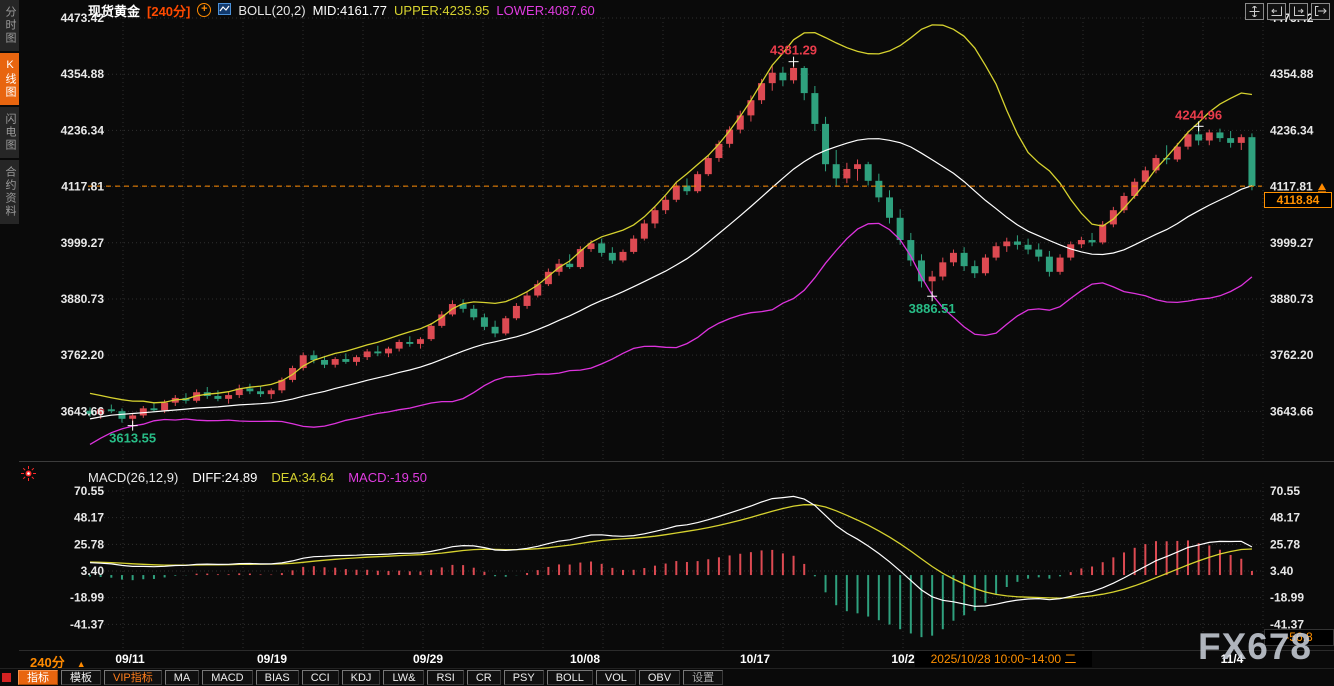 This screenshot has width=1334, height=686. Describe the element at coordinates (9, 25) in the screenshot. I see `sidebar-item-timeshare: 分时图` at that location.